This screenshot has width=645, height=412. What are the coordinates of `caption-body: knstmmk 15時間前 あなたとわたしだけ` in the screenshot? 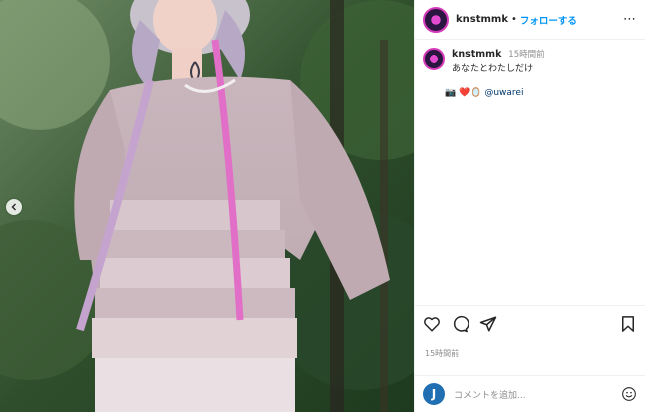 It's located at (498, 62).